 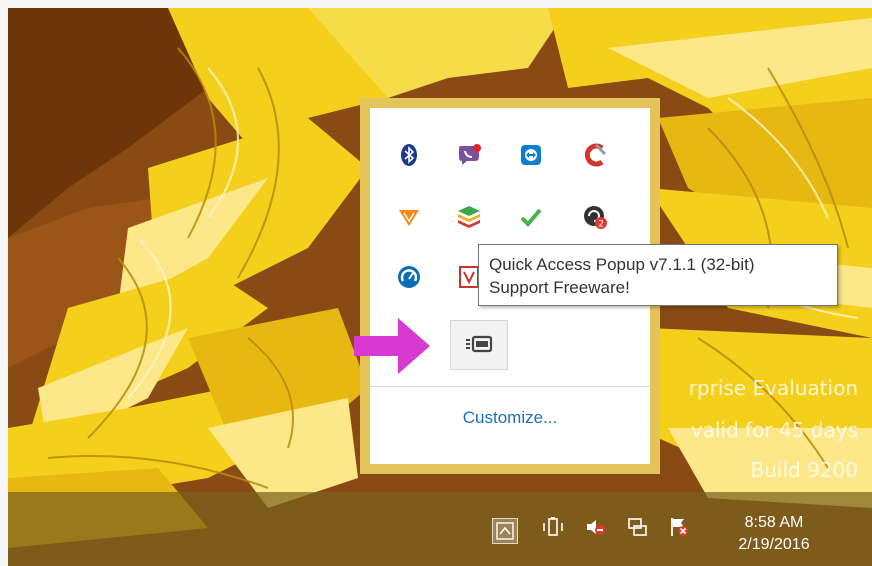 What do you see at coordinates (622, 264) in the screenshot?
I see `tooltip-line1: Quick Access Popup v7.1.1 (32-bit)` at bounding box center [622, 264].